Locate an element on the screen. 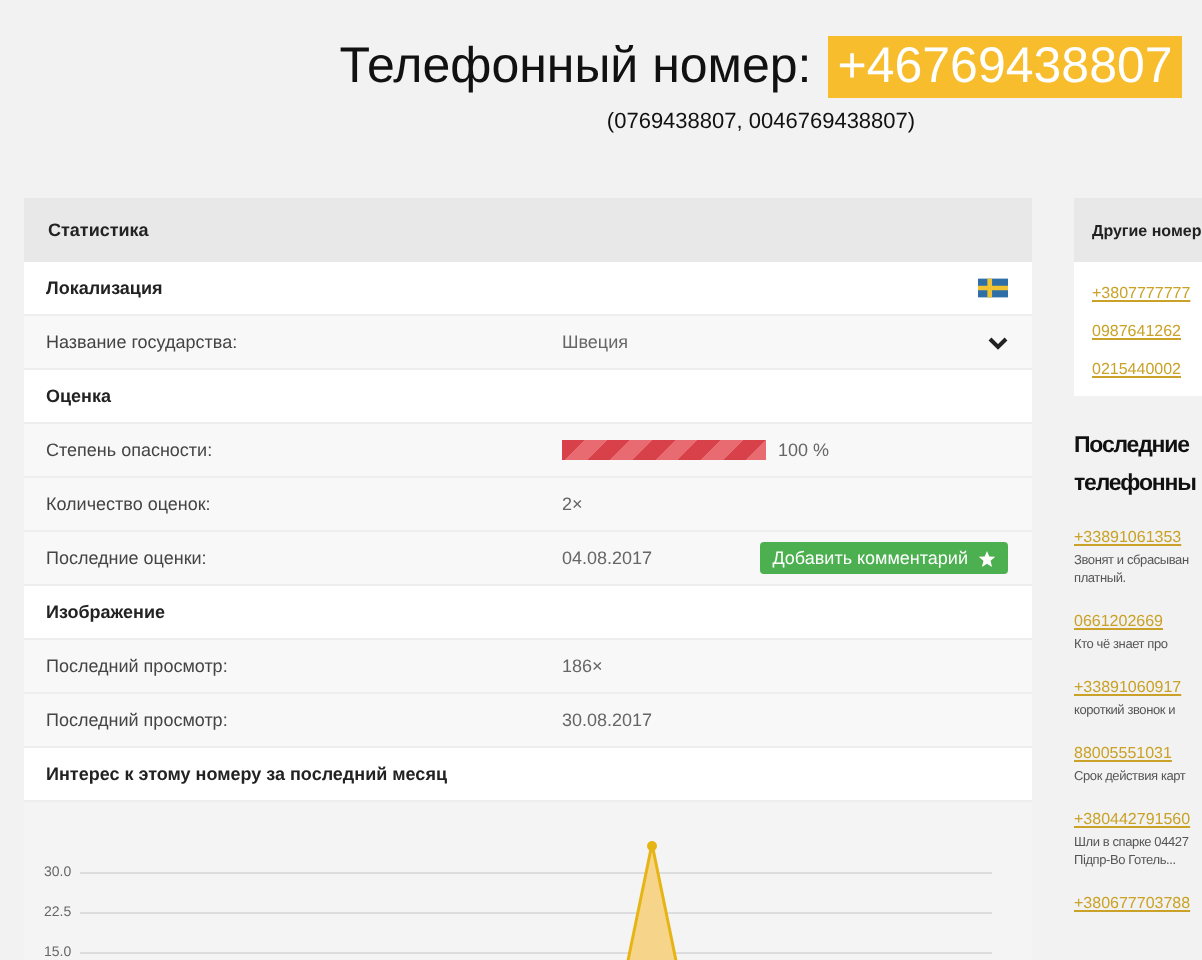 The width and height of the screenshot is (1202, 960). section-heading: Оценка is located at coordinates (78, 396).